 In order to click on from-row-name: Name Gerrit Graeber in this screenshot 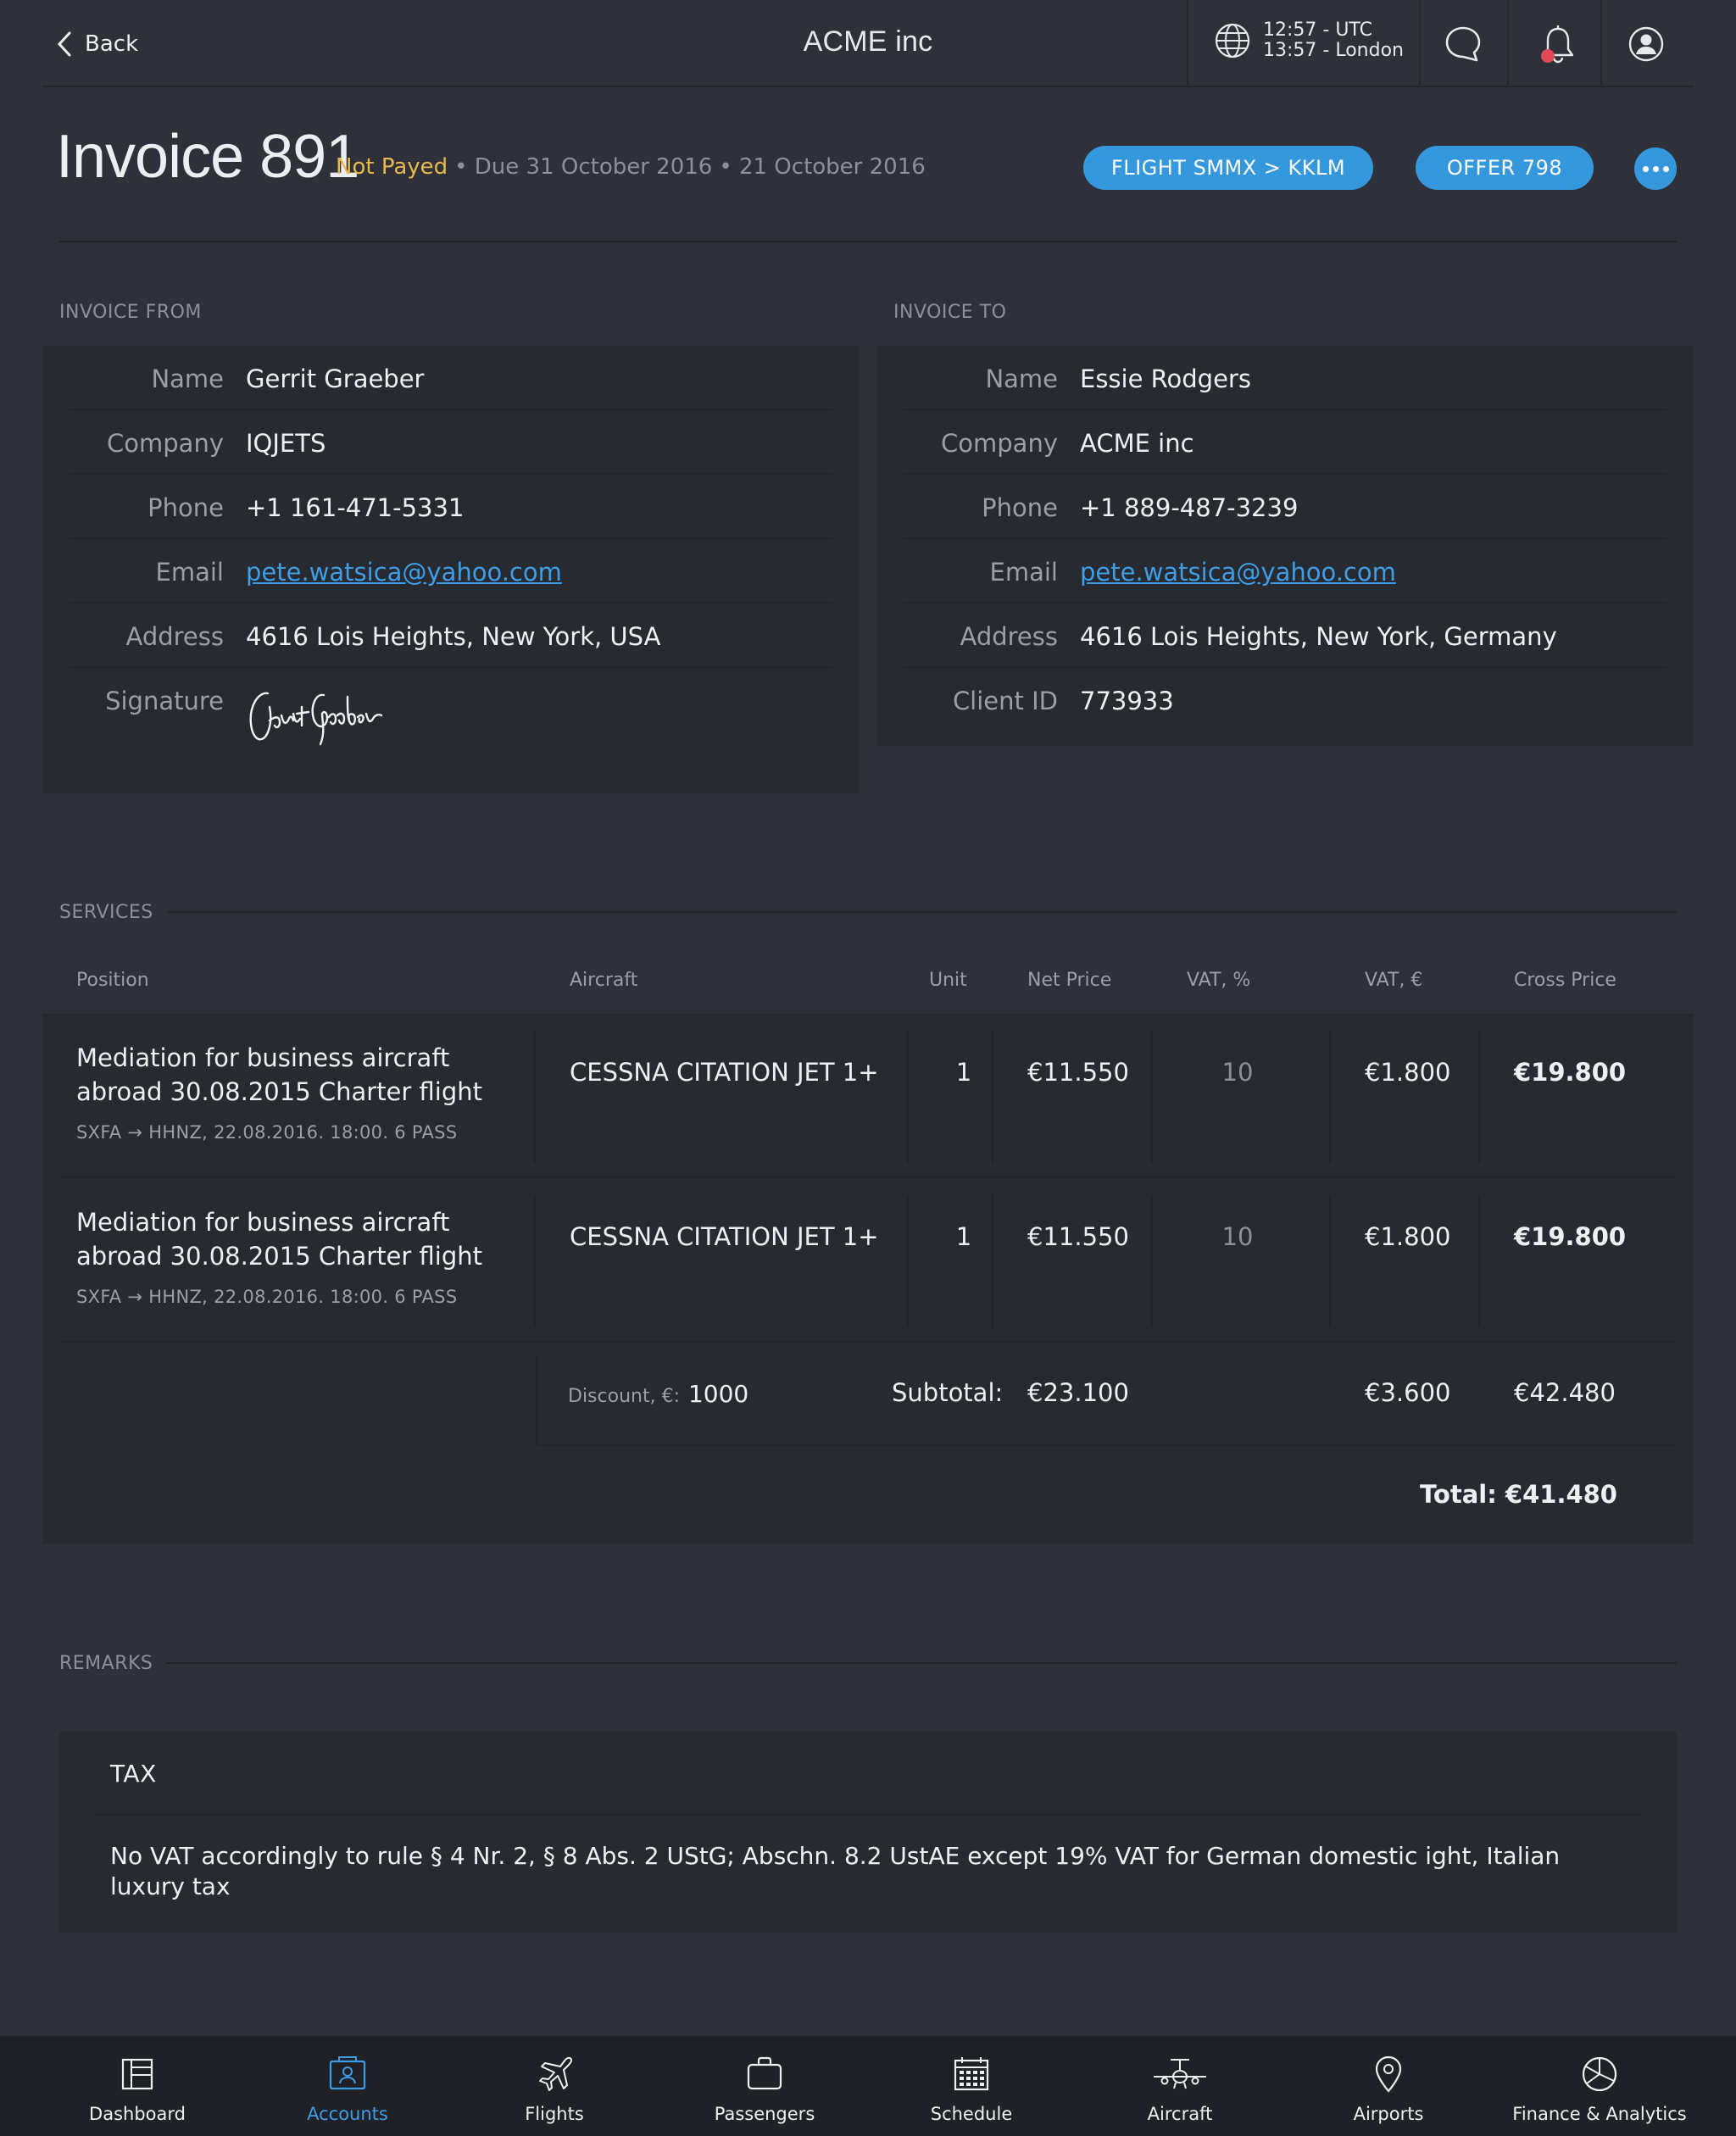, I will do `click(451, 378)`.